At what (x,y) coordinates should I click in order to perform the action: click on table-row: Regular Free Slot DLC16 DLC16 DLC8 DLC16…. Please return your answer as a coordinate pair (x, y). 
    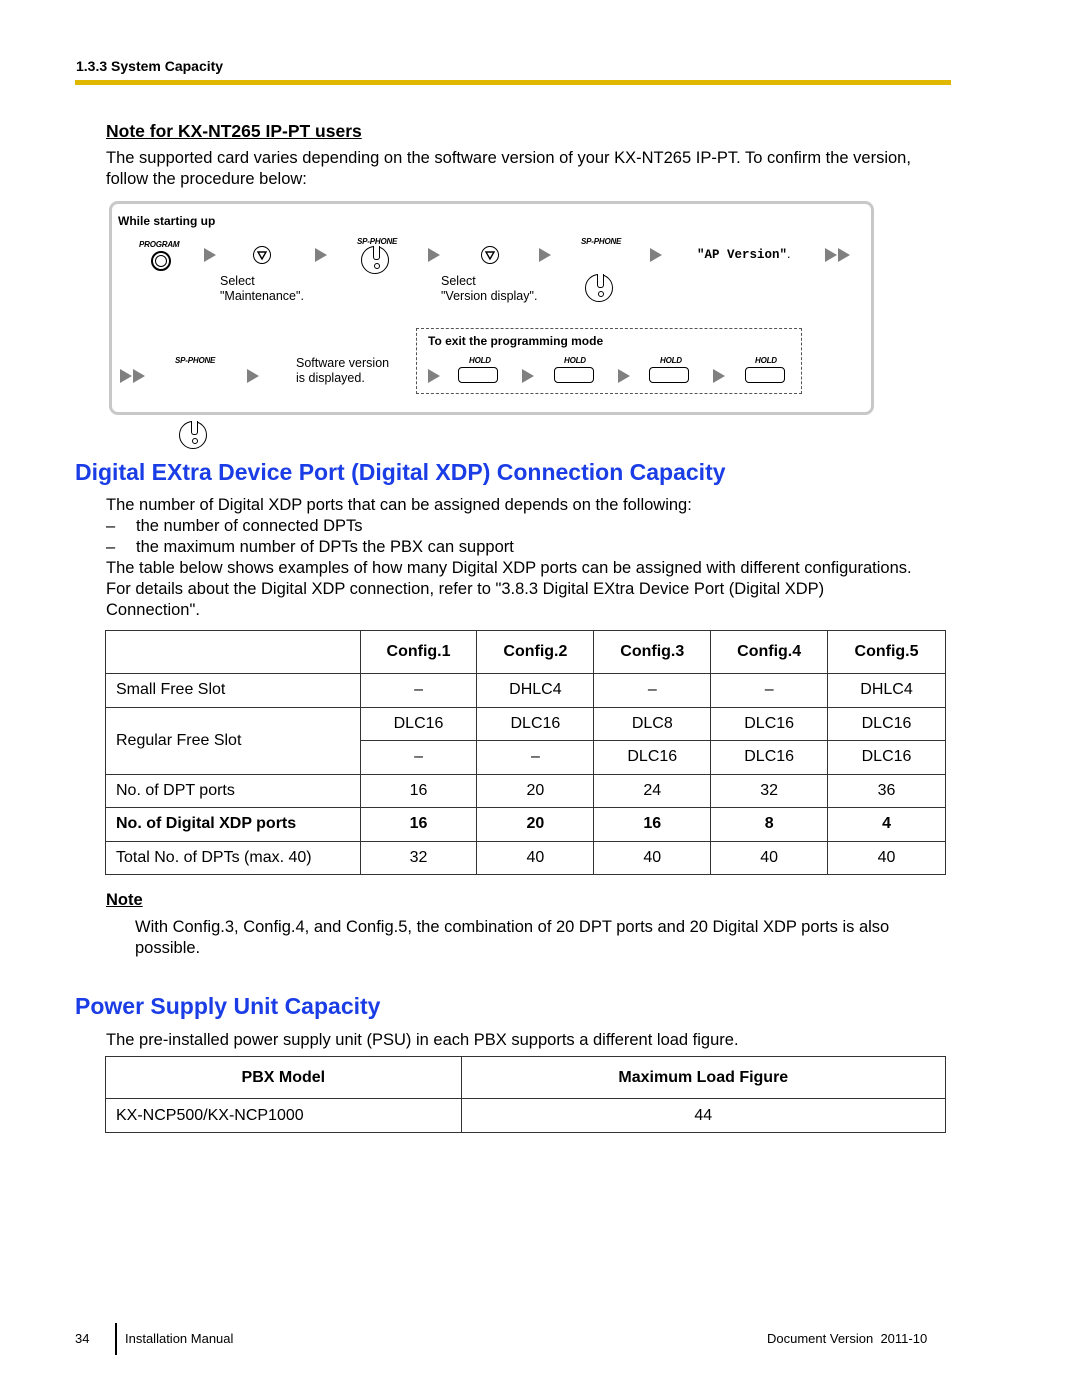
    Looking at the image, I should click on (525, 740).